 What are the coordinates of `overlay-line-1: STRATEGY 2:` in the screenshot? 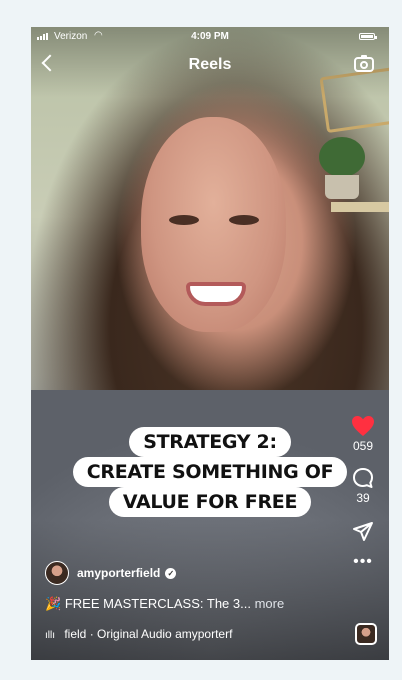 It's located at (210, 442).